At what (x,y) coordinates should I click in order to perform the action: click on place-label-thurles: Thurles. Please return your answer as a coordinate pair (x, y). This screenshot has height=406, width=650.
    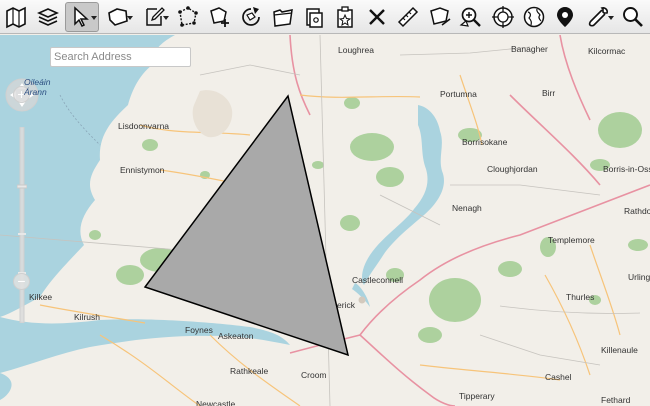
    Looking at the image, I should click on (580, 297).